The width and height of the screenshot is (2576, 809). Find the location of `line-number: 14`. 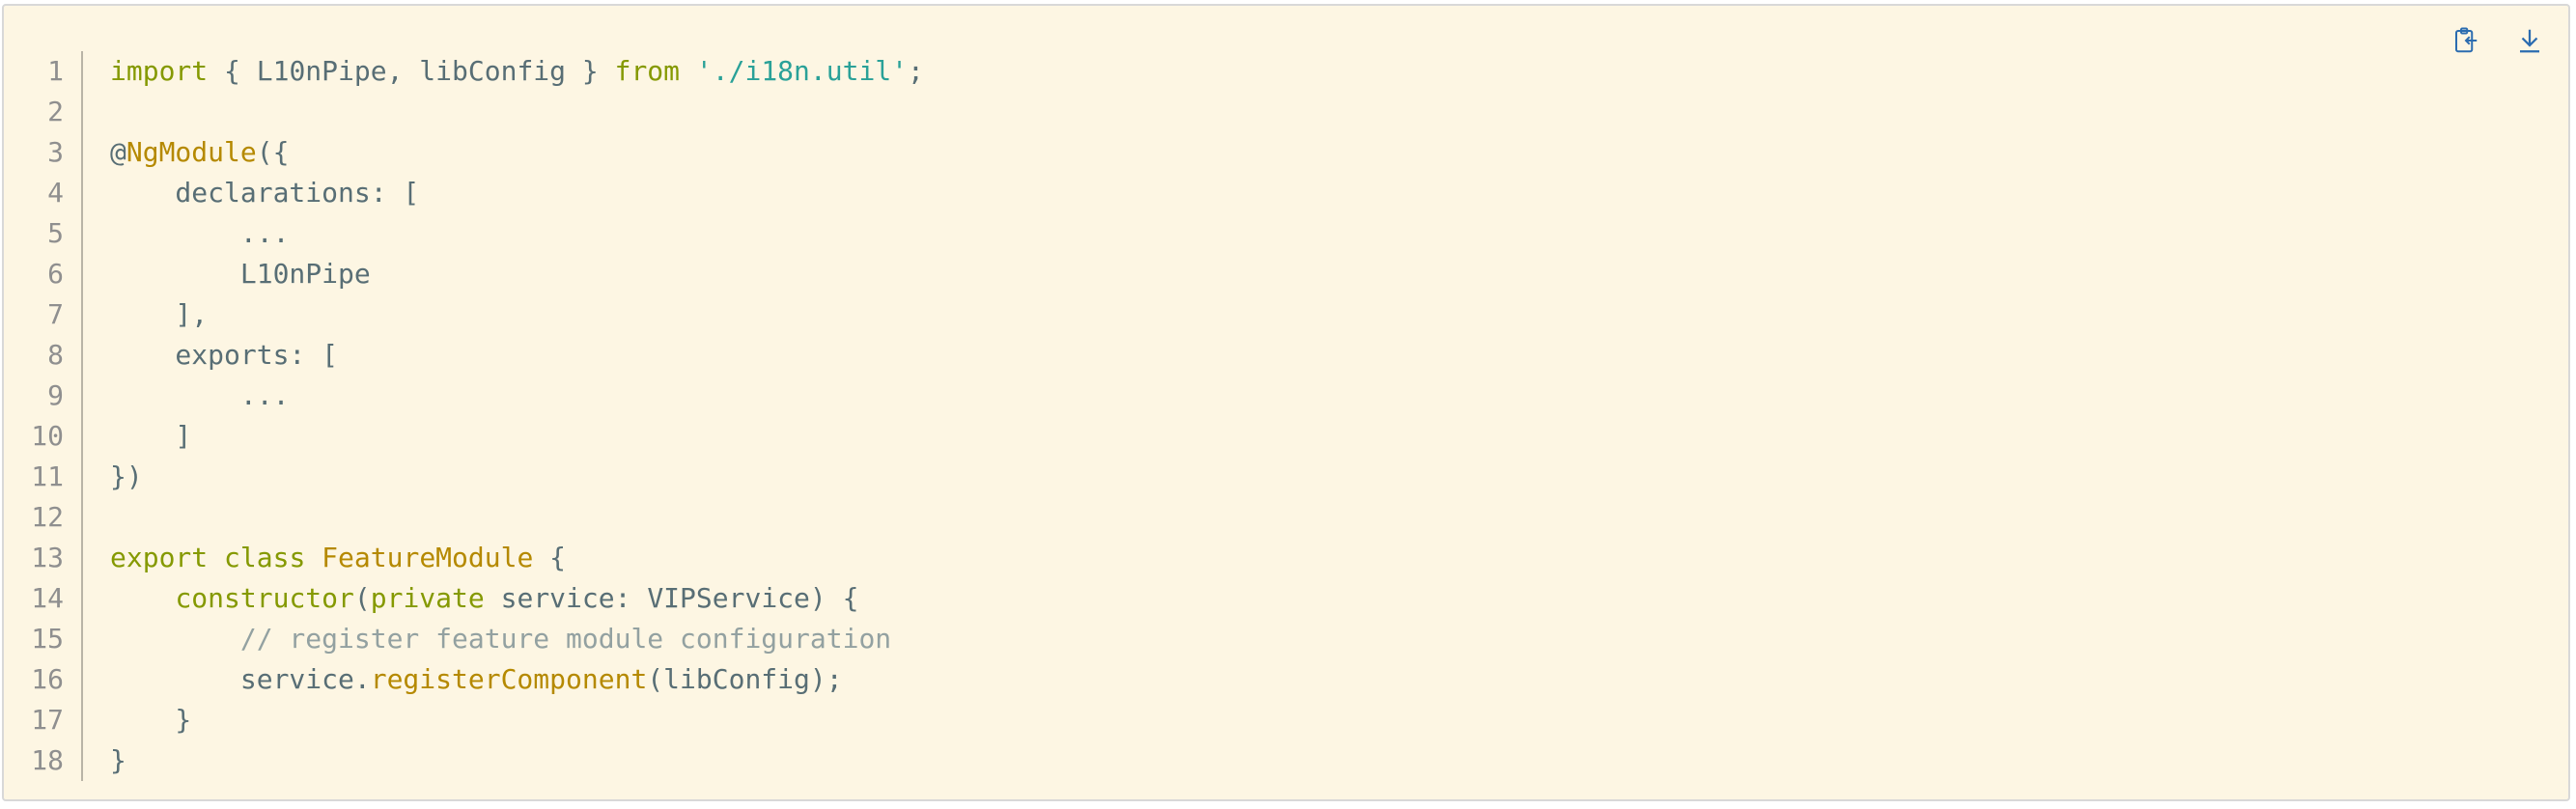

line-number: 14 is located at coordinates (48, 598).